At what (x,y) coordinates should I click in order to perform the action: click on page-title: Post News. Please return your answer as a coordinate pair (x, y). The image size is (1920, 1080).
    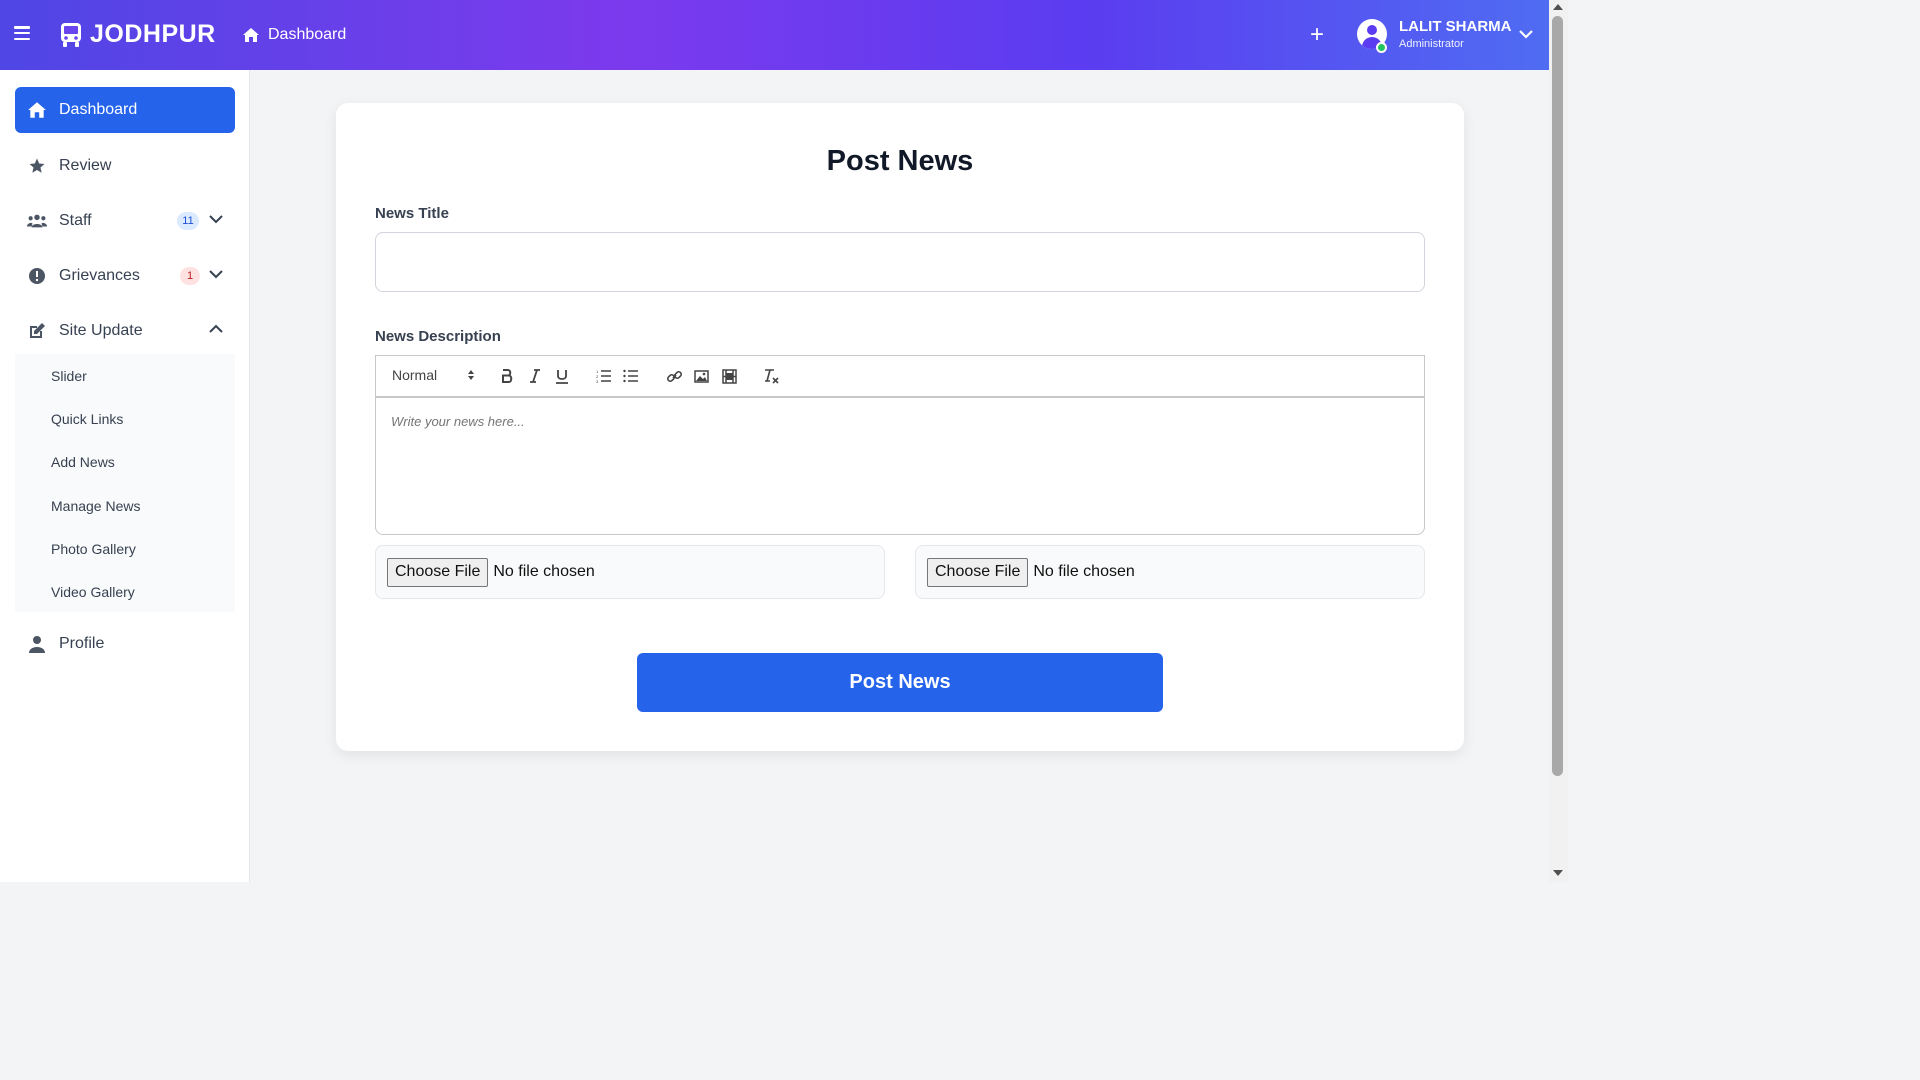
    Looking at the image, I should click on (900, 161).